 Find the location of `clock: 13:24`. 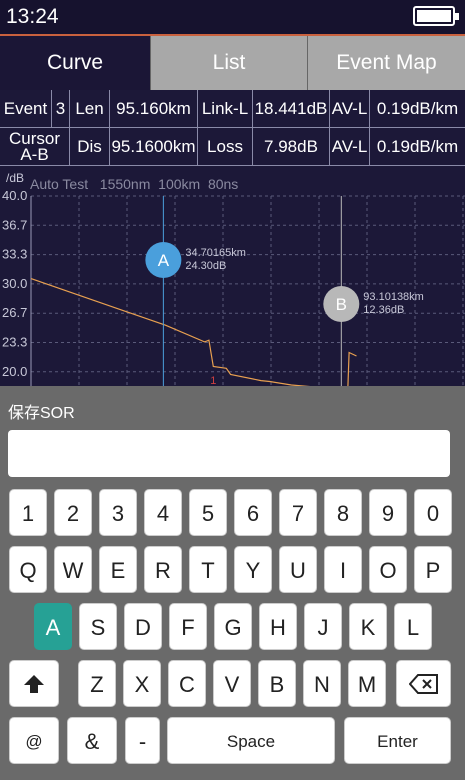

clock: 13:24 is located at coordinates (32, 16).